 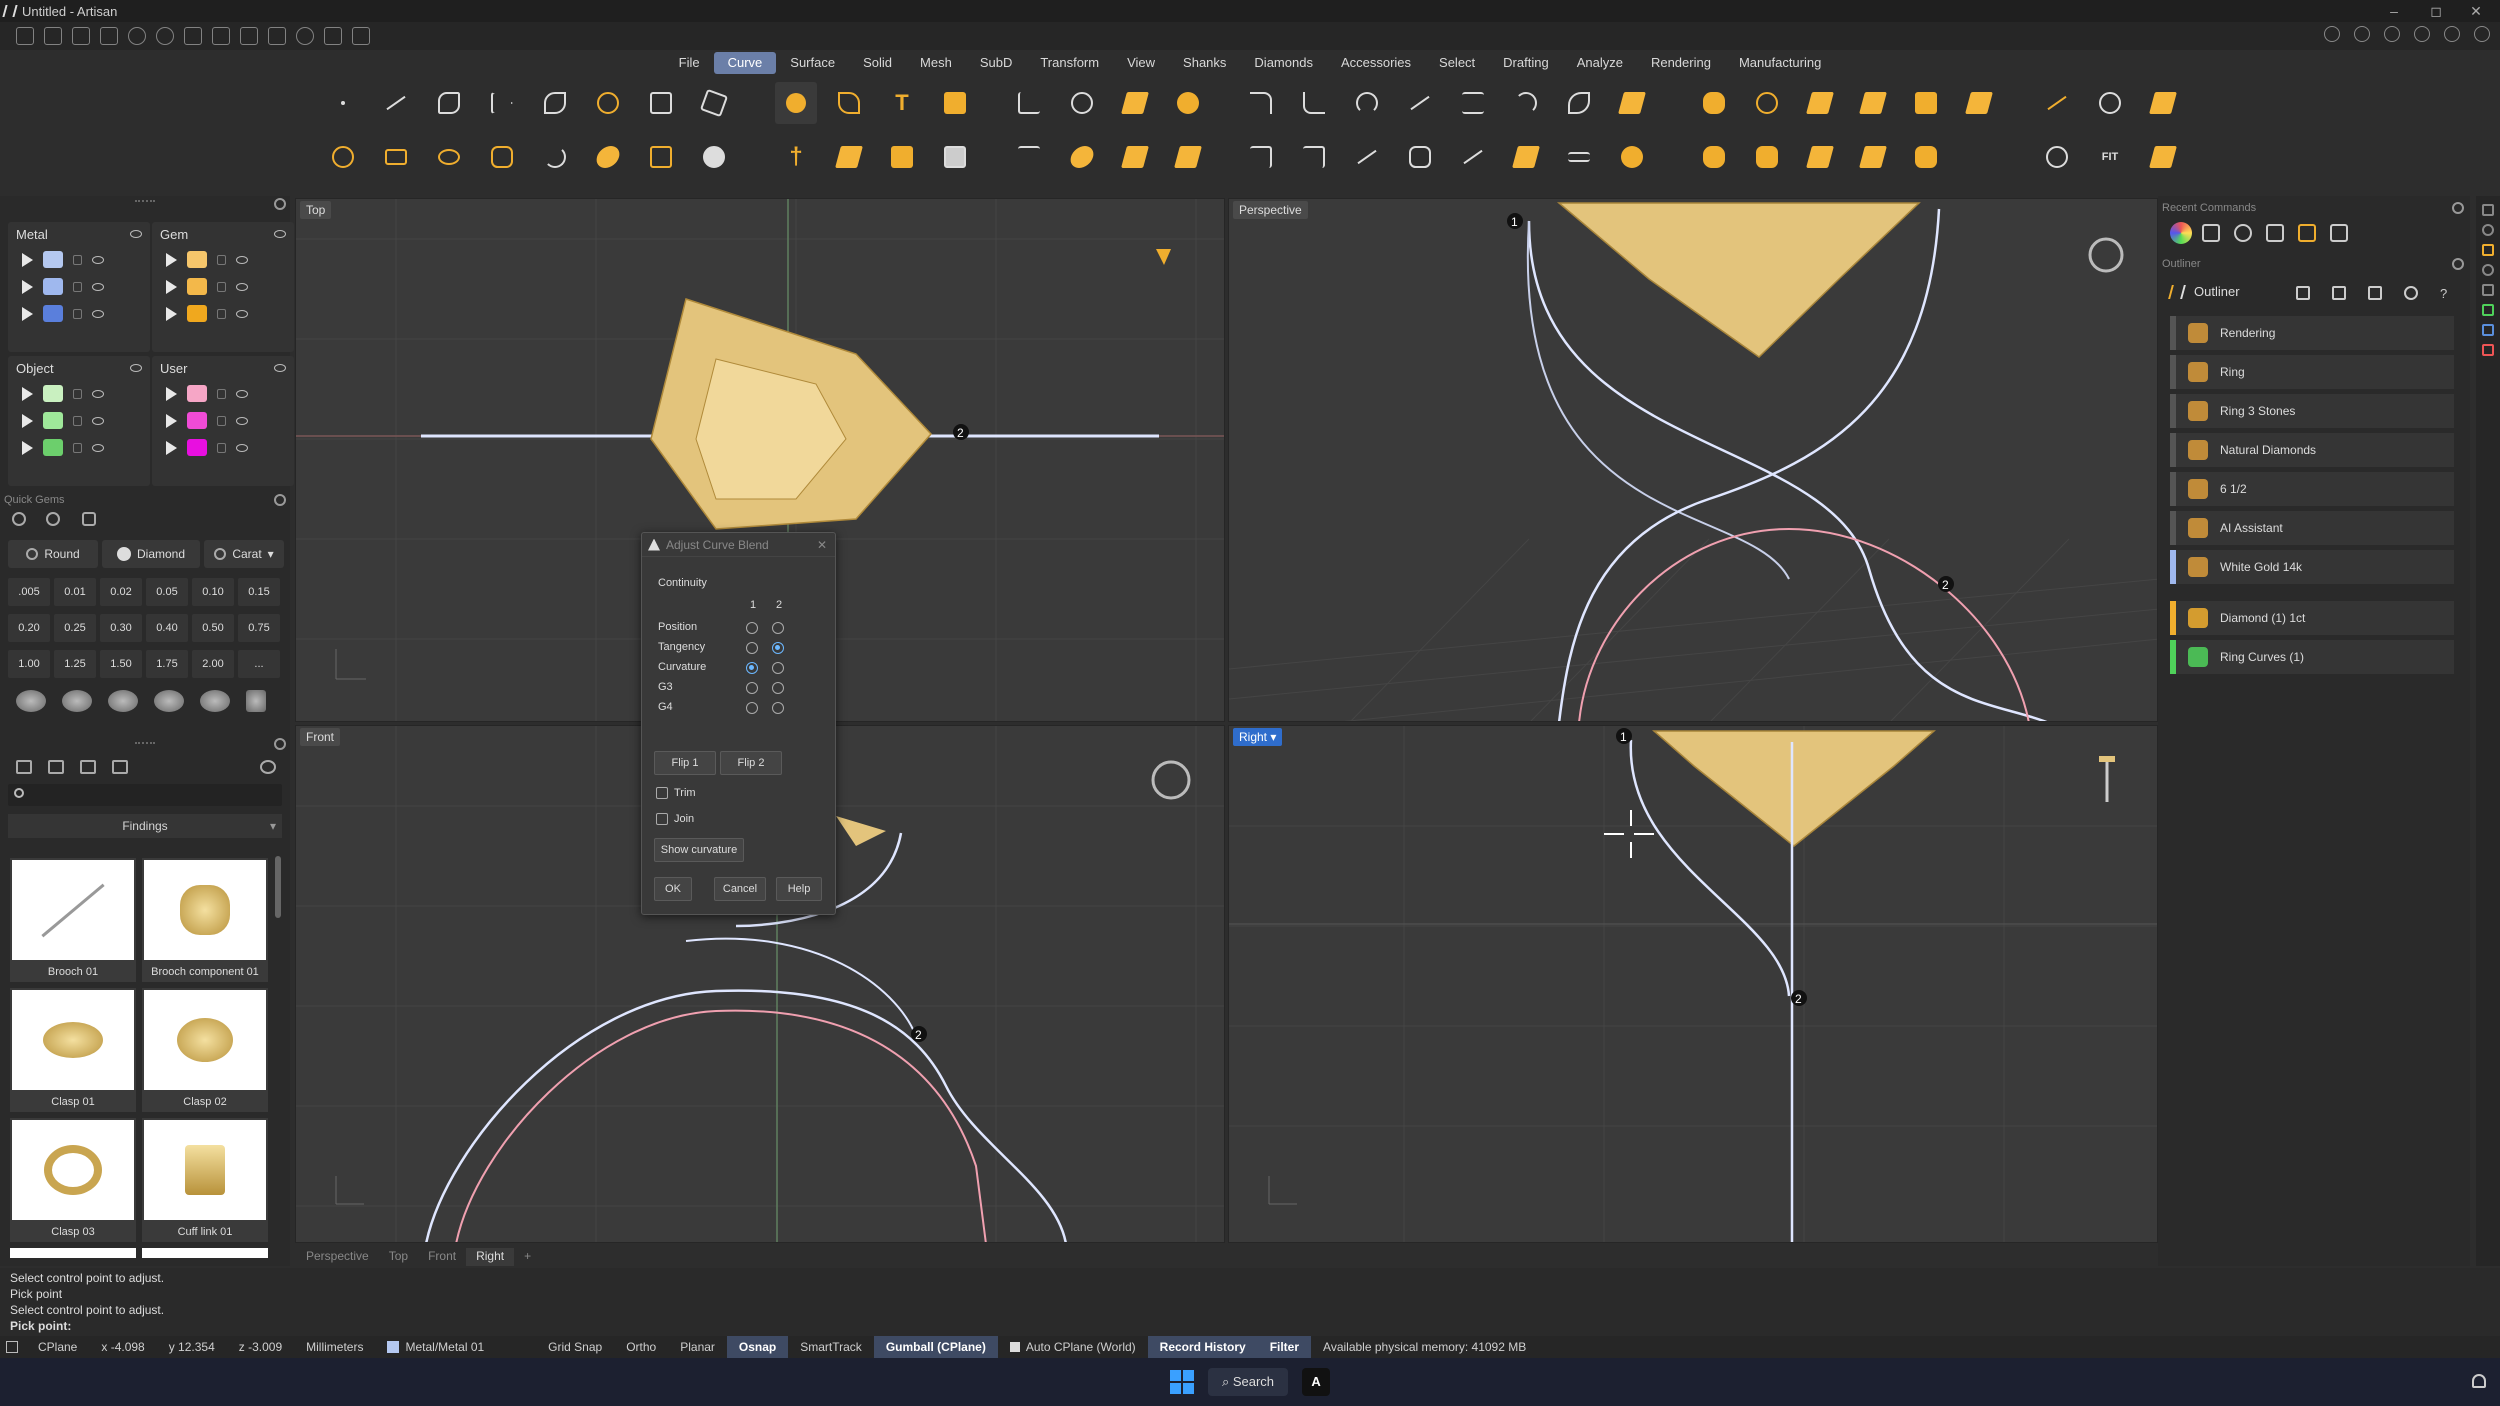 I want to click on menu-file: File, so click(x=689, y=63).